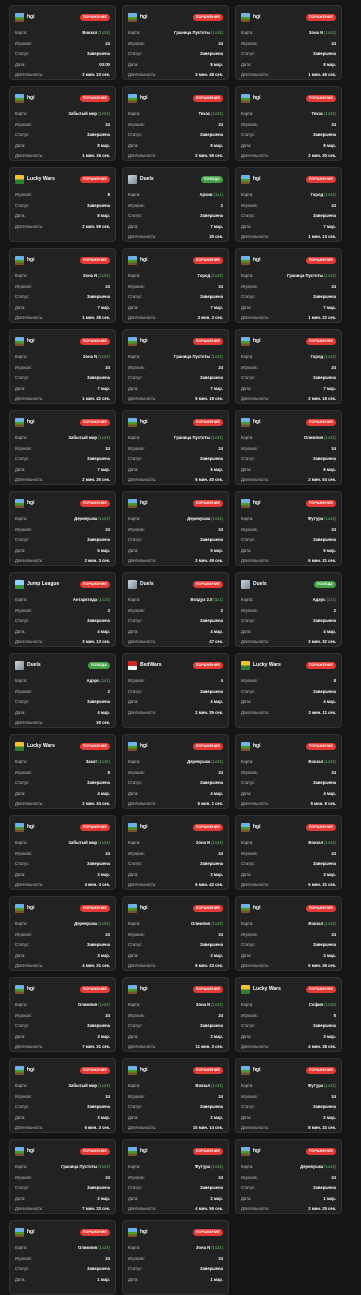  What do you see at coordinates (103, 1117) in the screenshot?
I see `date-value: 3 мар.` at bounding box center [103, 1117].